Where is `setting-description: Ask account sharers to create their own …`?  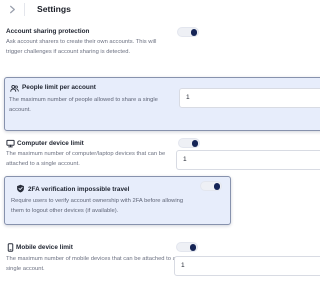
setting-description: Ask account sharers to create their own … is located at coordinates (81, 47).